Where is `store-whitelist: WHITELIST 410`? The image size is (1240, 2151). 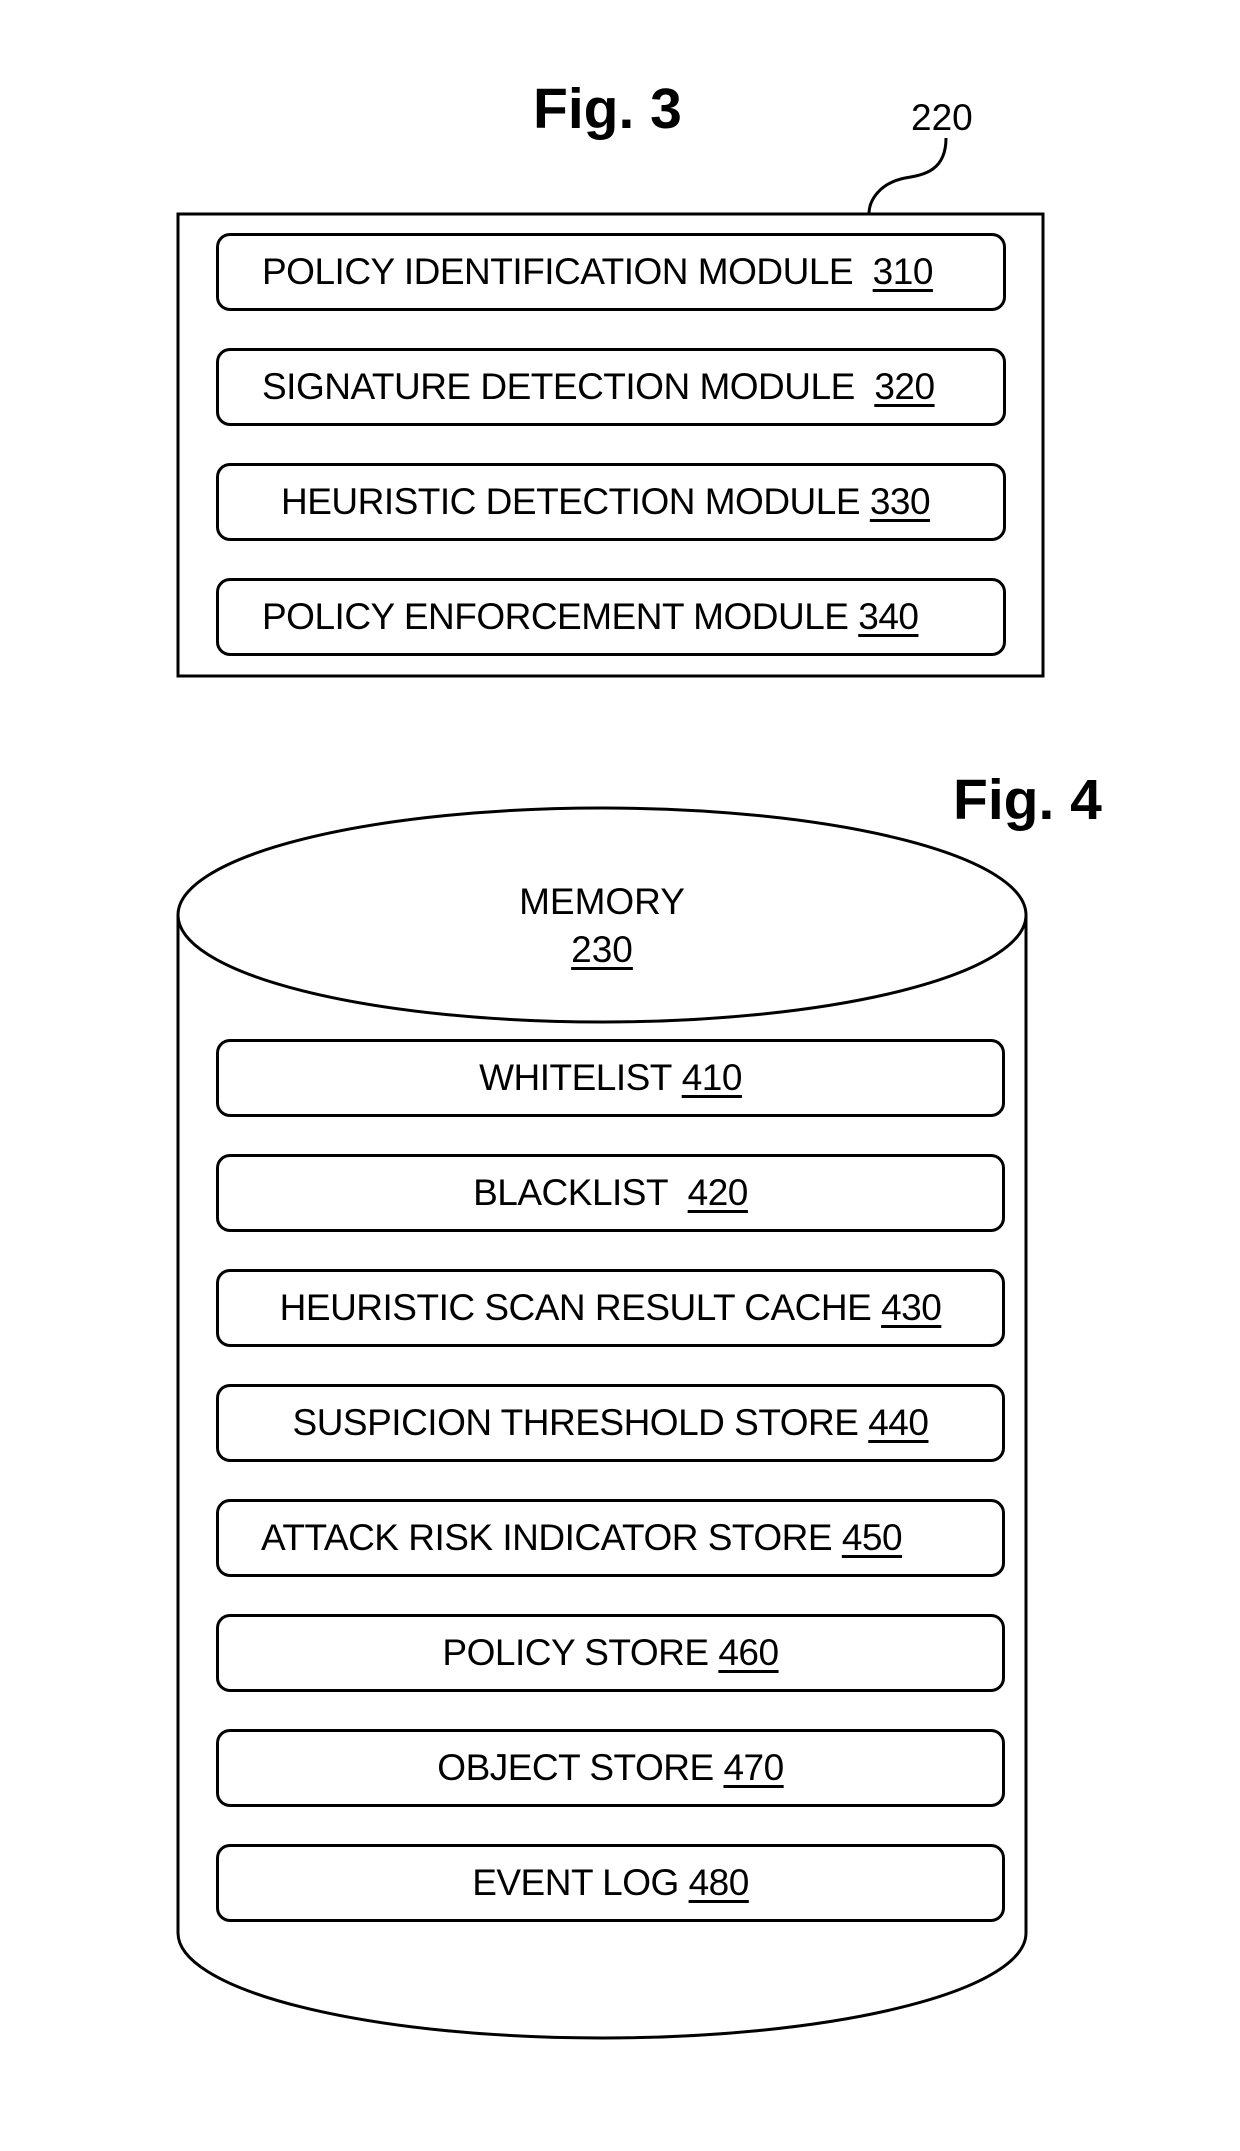 store-whitelist: WHITELIST 410 is located at coordinates (610, 1078).